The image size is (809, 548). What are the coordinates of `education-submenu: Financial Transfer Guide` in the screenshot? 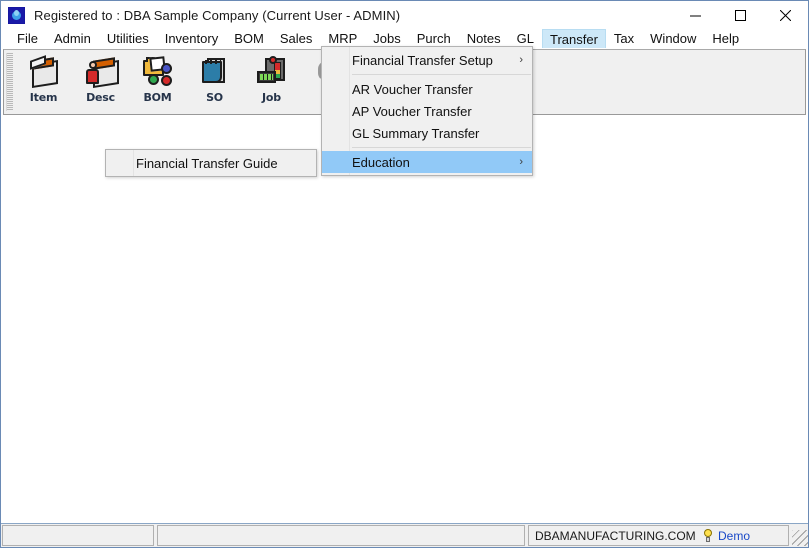 It's located at (211, 163).